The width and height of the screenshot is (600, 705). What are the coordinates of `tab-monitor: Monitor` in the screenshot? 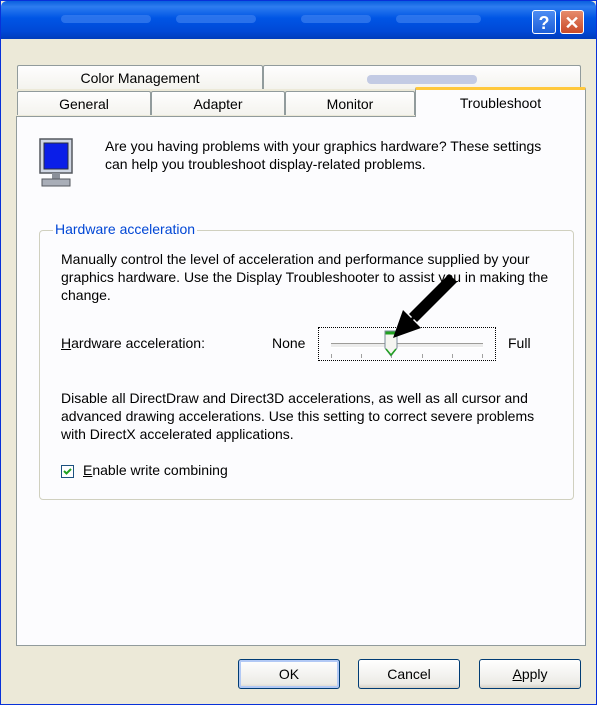 It's located at (350, 103).